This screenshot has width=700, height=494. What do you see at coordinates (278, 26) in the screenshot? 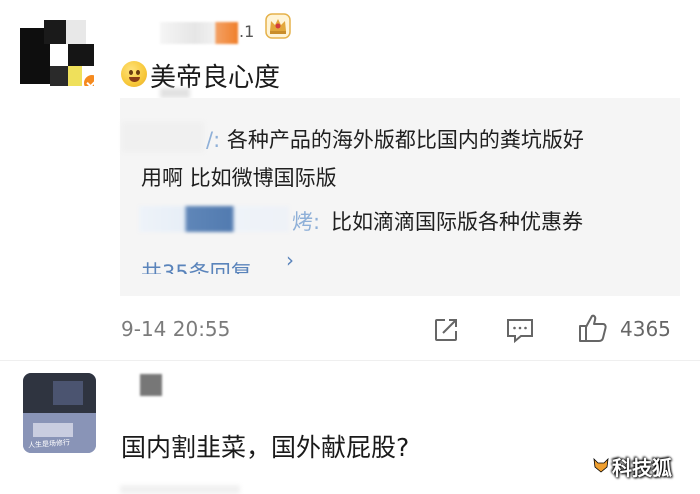
I see `crown-icon` at bounding box center [278, 26].